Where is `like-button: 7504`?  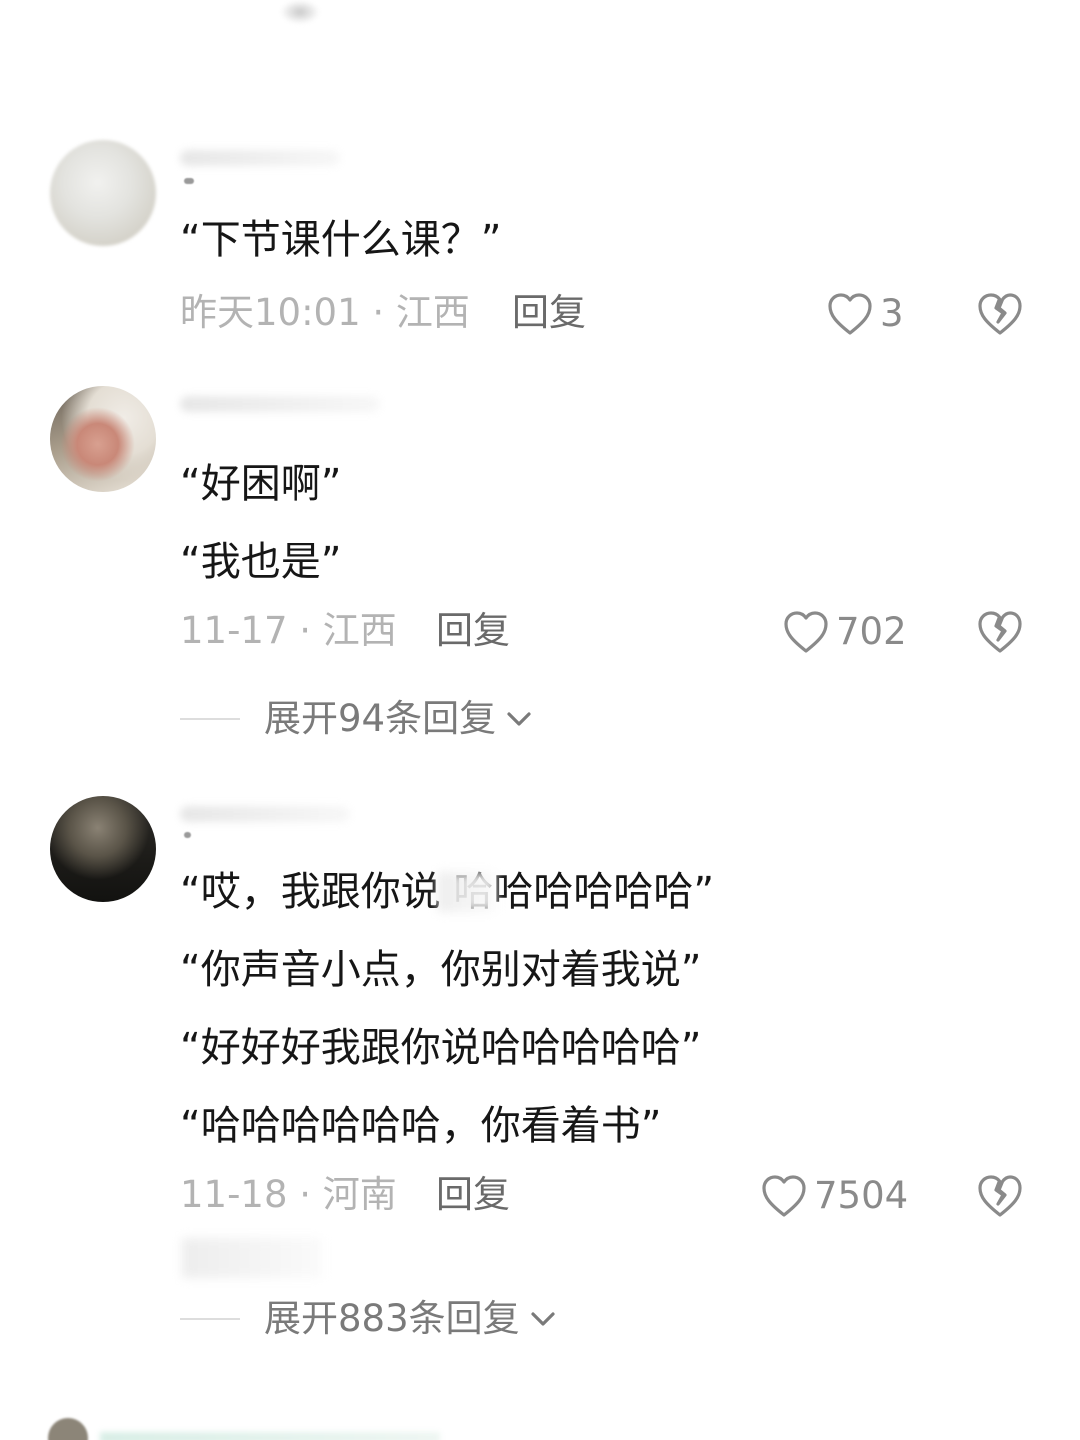 like-button: 7504 is located at coordinates (834, 1196).